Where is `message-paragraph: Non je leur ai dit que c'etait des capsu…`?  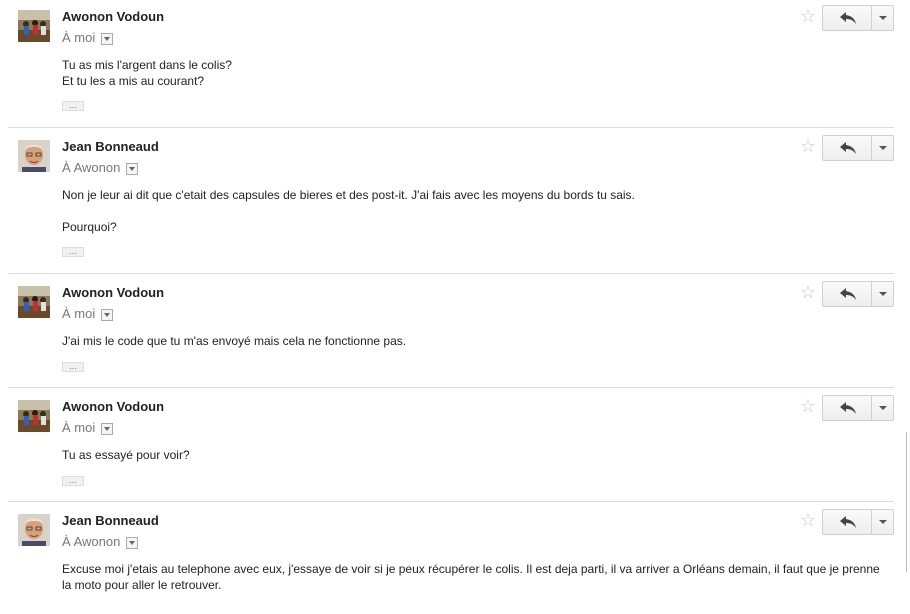 message-paragraph: Non je leur ai dit que c'etait des capsu… is located at coordinates (348, 195).